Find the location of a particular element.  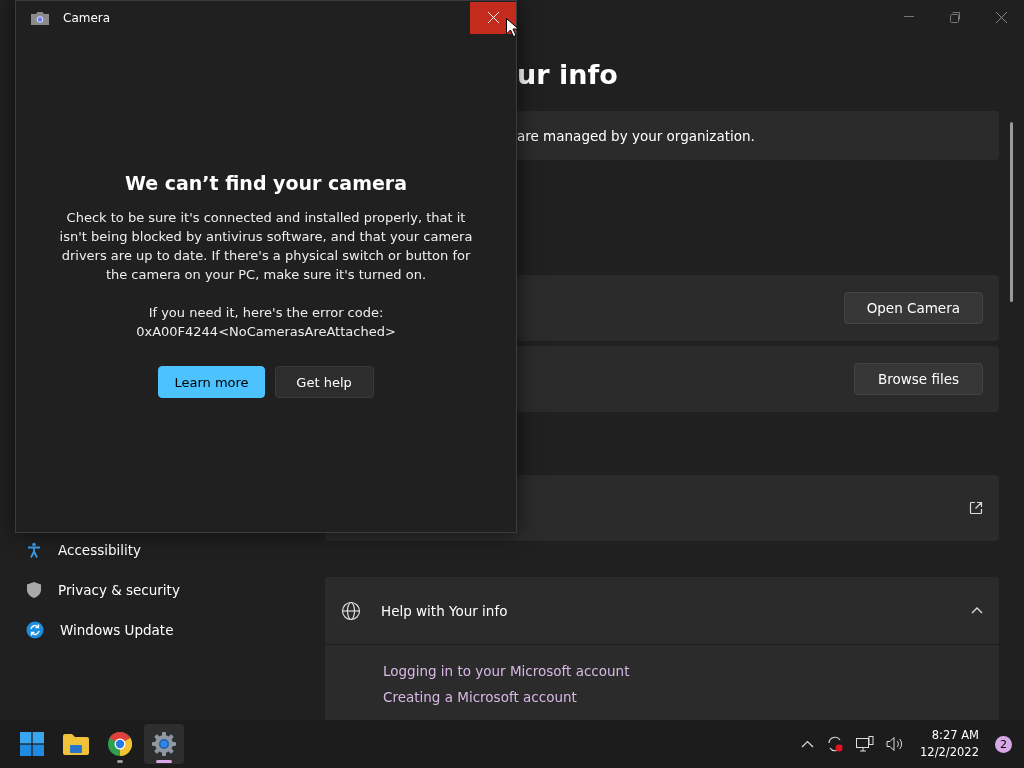

help-link: Creating a Microsoft account is located at coordinates (480, 697).